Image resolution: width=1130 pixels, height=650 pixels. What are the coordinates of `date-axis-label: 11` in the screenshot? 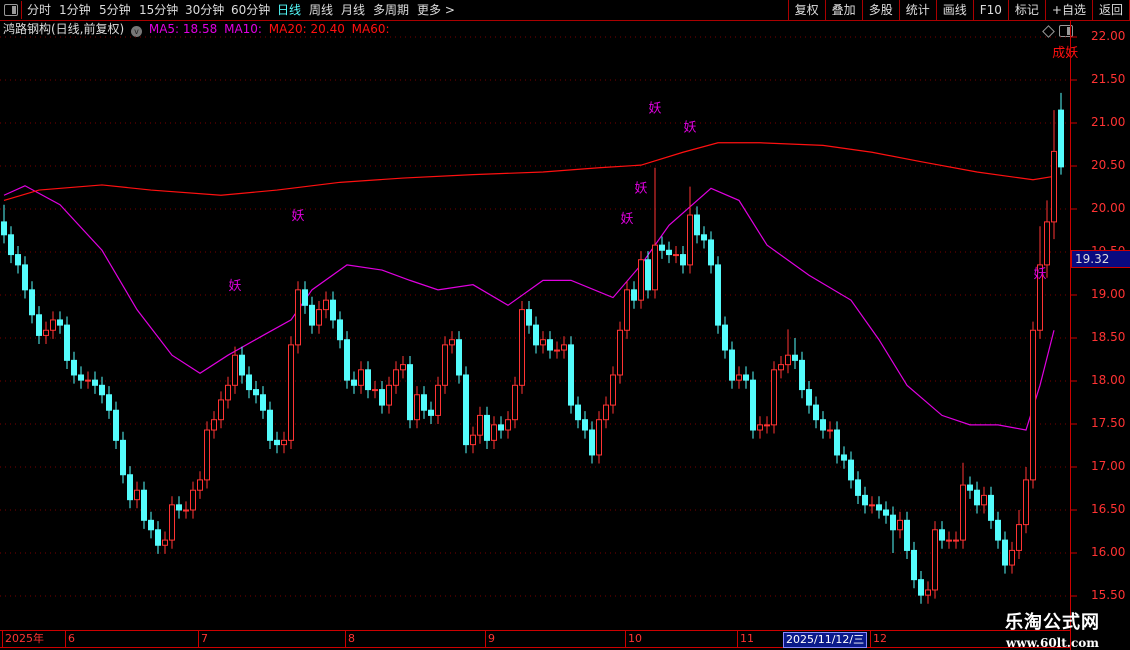 It's located at (745, 639).